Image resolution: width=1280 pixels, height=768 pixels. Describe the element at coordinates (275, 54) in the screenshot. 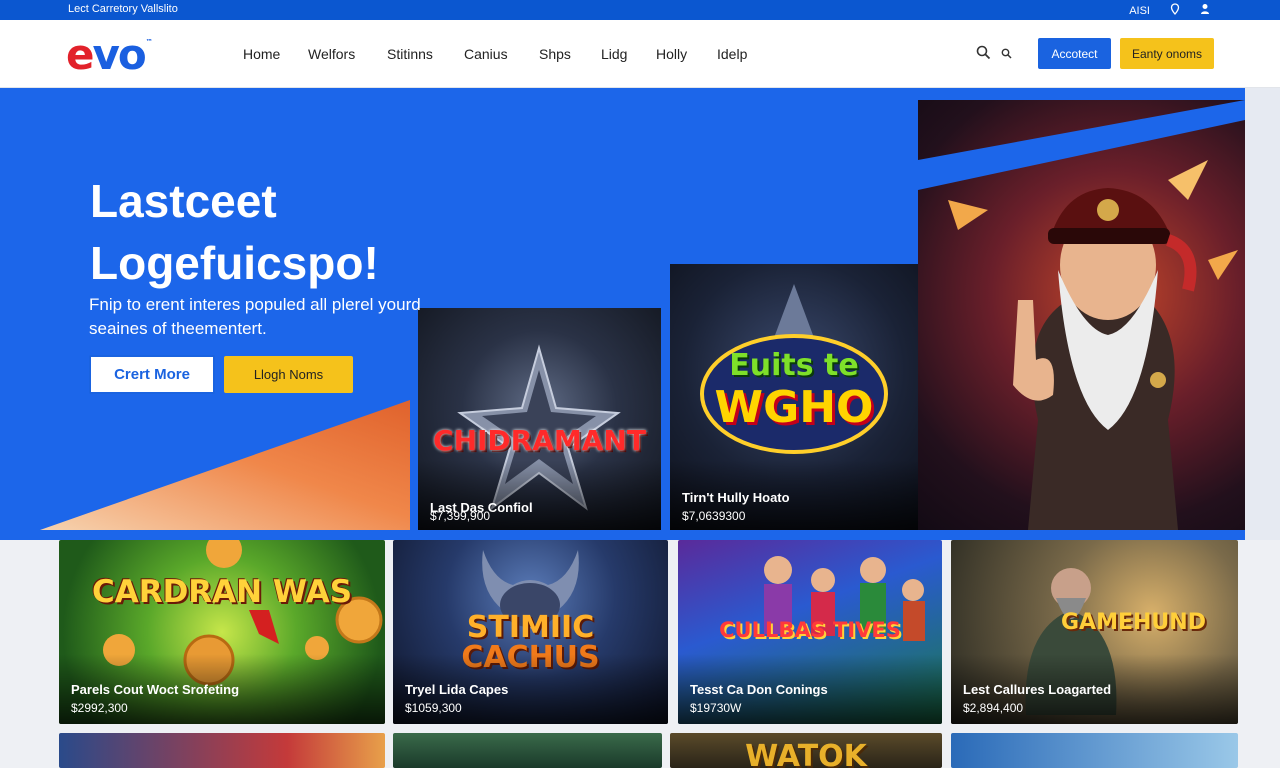

I see `nav-item-home: Home` at that location.